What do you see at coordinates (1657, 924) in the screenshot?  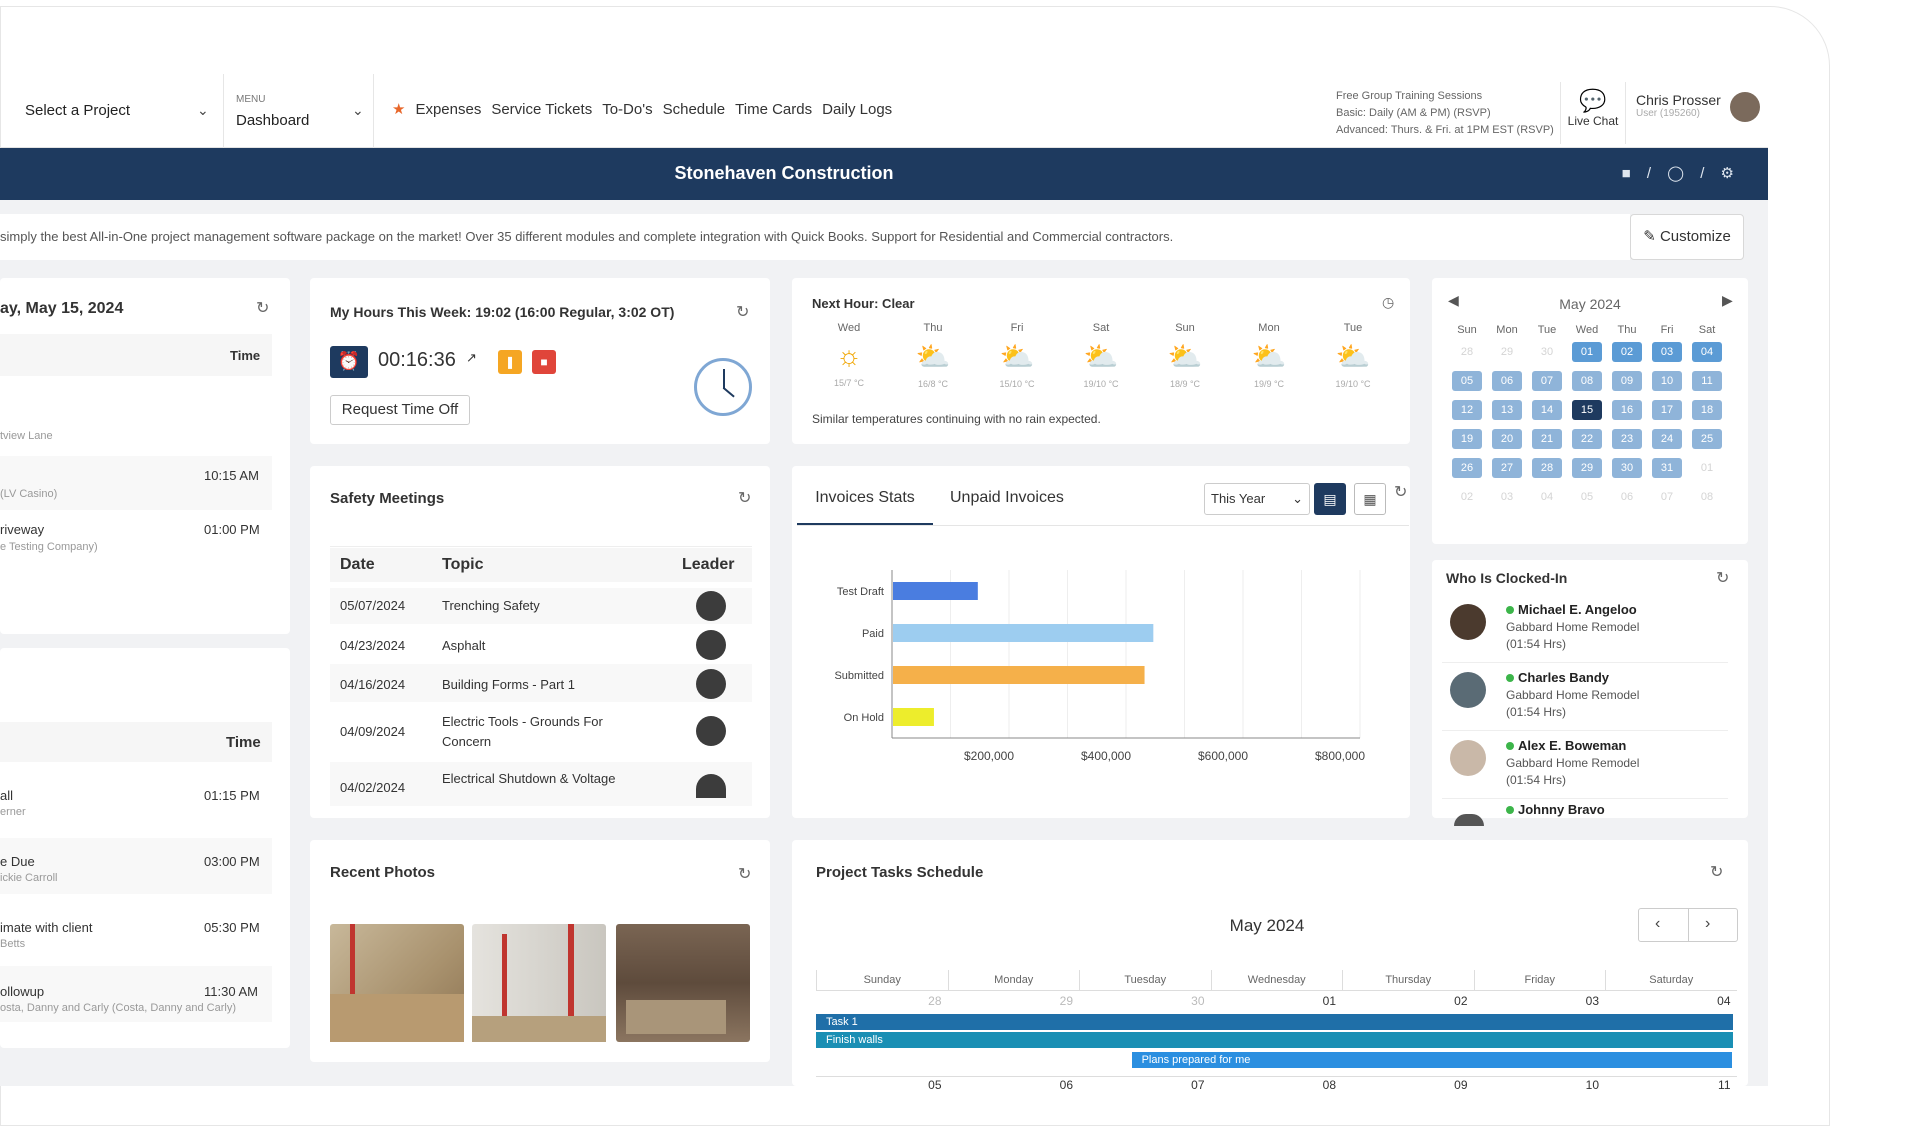 I see `chevron-left-icon: ‹` at bounding box center [1657, 924].